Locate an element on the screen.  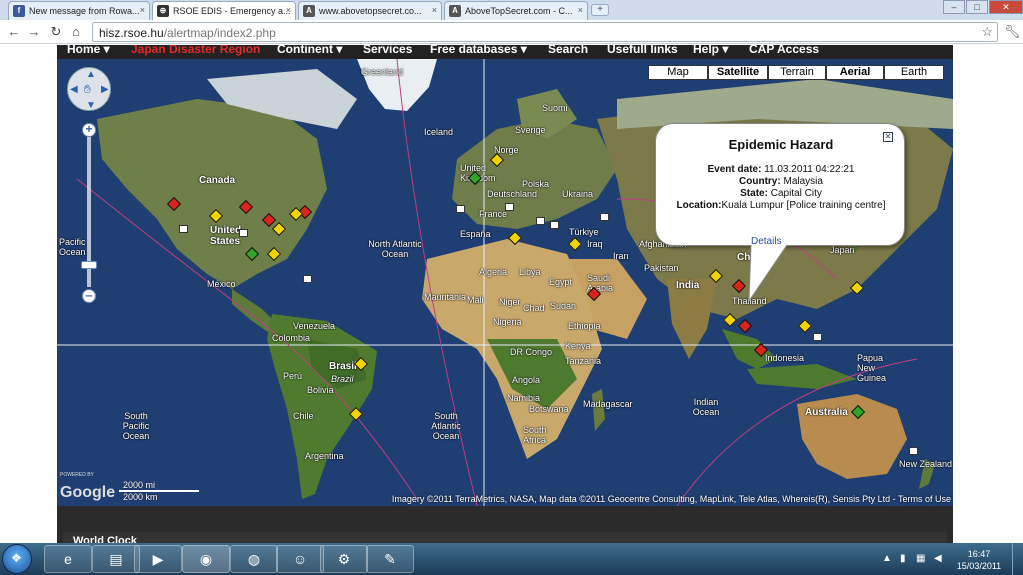
label-espana: España is located at coordinates (475, 234).